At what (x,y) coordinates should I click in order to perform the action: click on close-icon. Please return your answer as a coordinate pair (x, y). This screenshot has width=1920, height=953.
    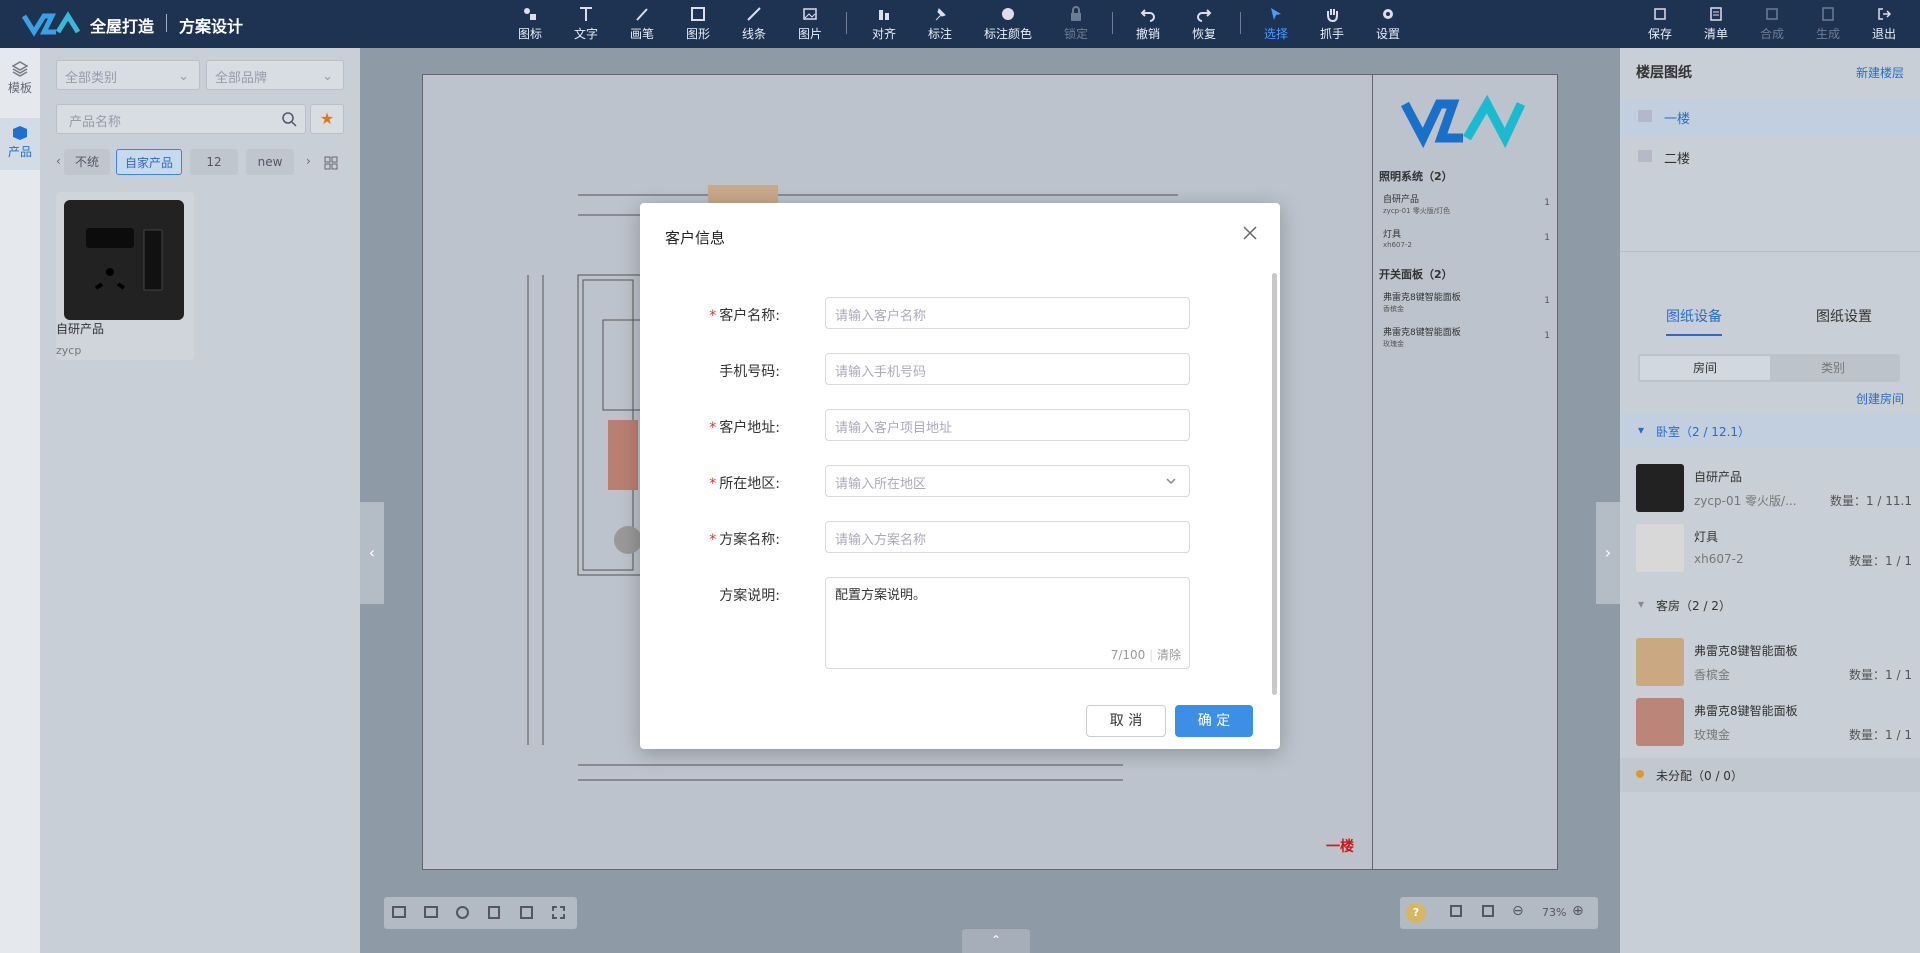
    Looking at the image, I should click on (1250, 233).